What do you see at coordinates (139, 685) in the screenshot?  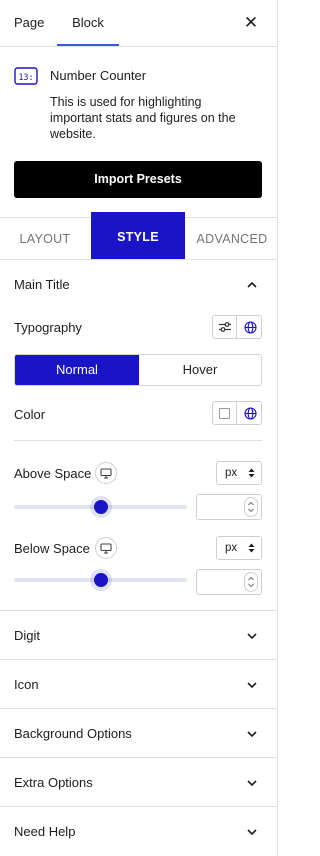 I see `icon-section-toggle: Icon` at bounding box center [139, 685].